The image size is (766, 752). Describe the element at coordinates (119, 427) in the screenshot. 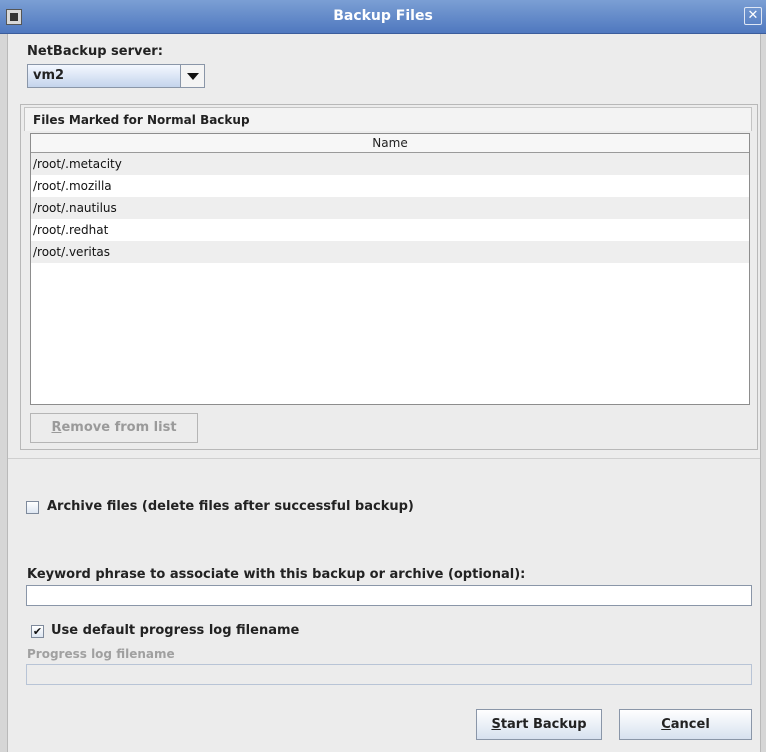

I see `remove-label-rest: emove from list` at that location.